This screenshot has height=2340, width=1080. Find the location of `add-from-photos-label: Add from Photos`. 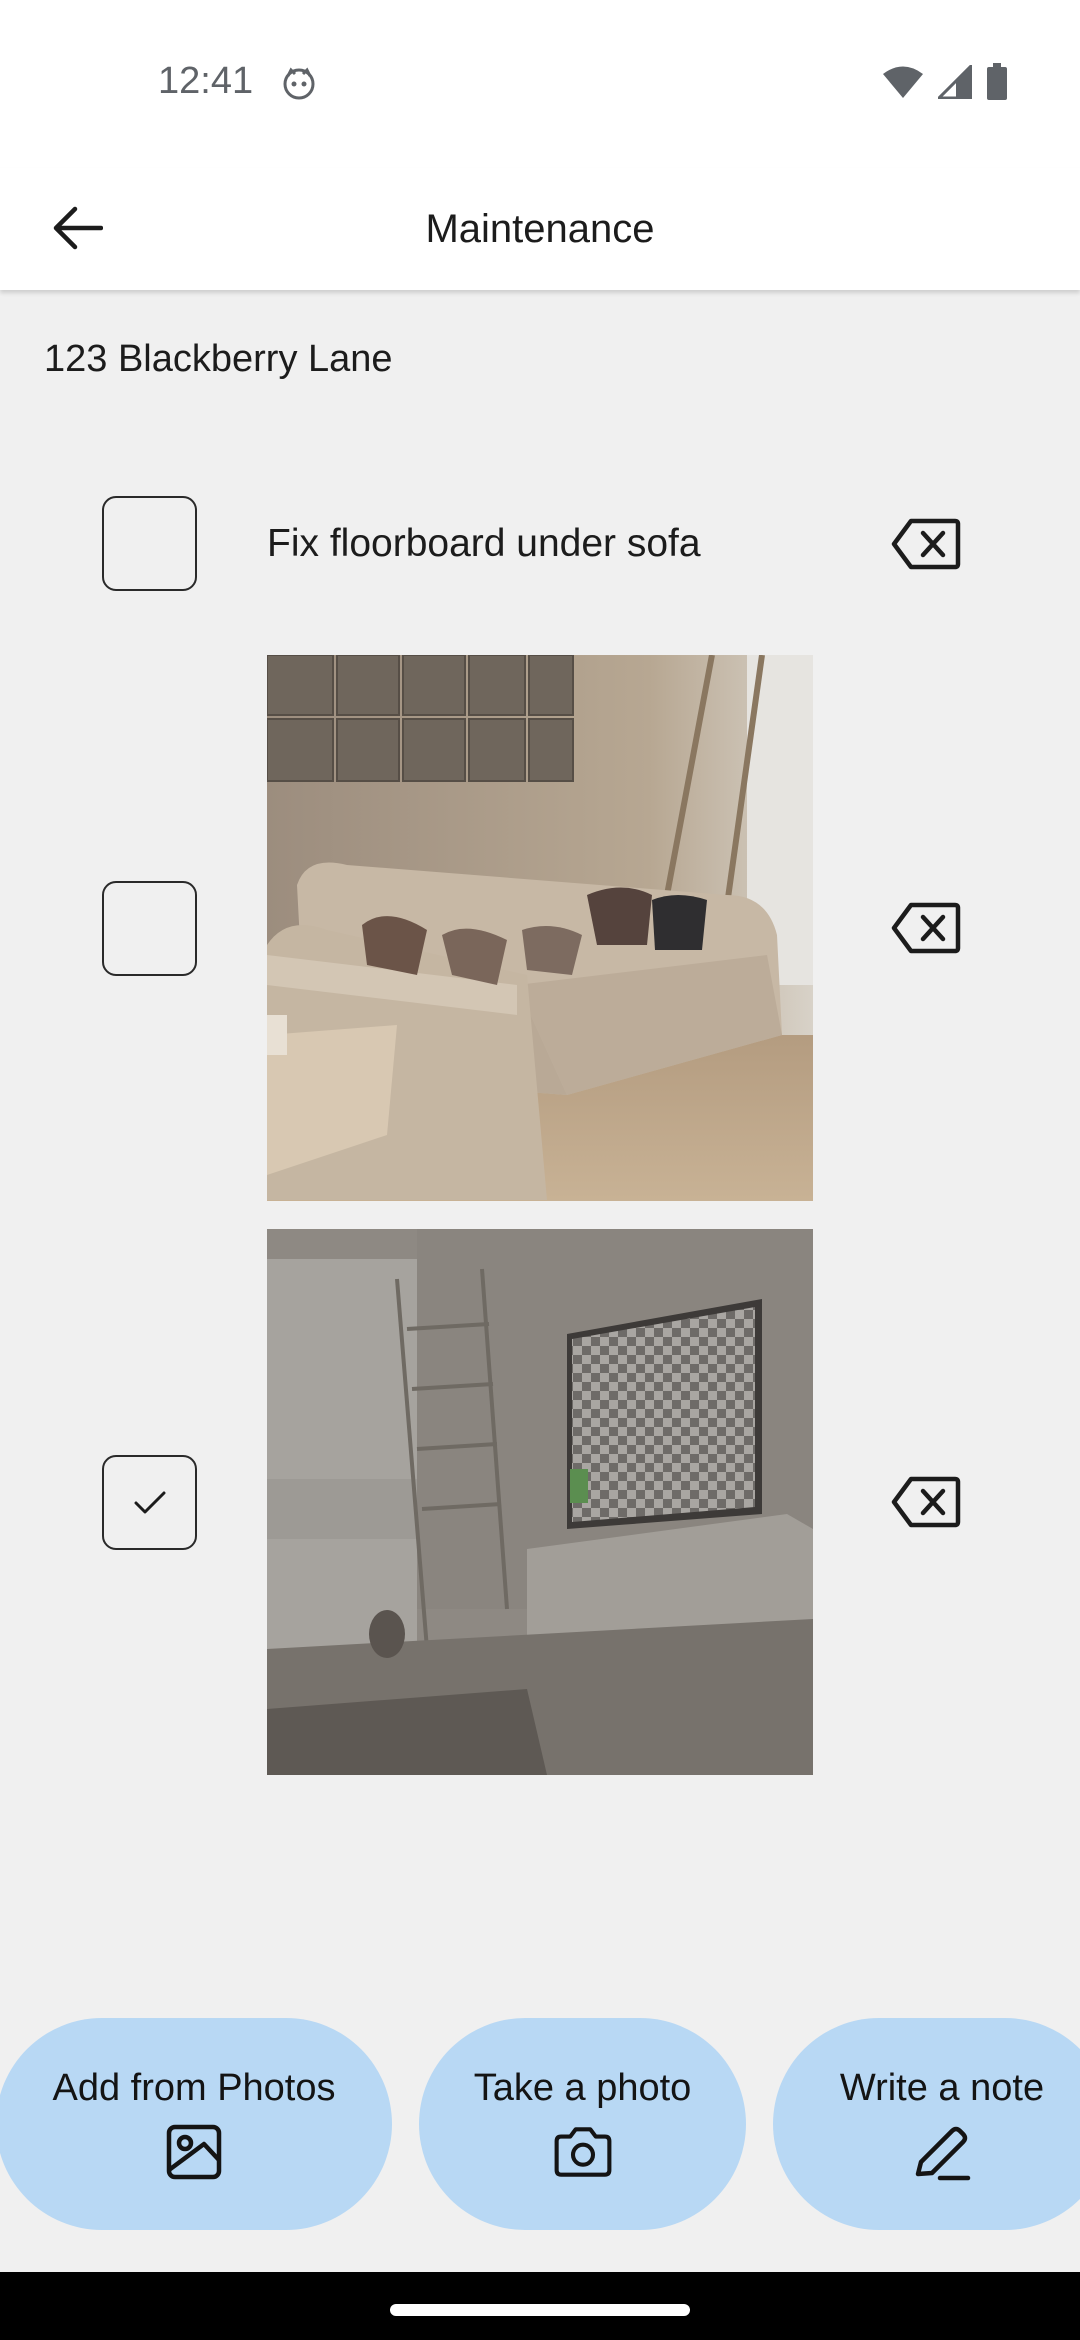

add-from-photos-label: Add from Photos is located at coordinates (194, 2087).